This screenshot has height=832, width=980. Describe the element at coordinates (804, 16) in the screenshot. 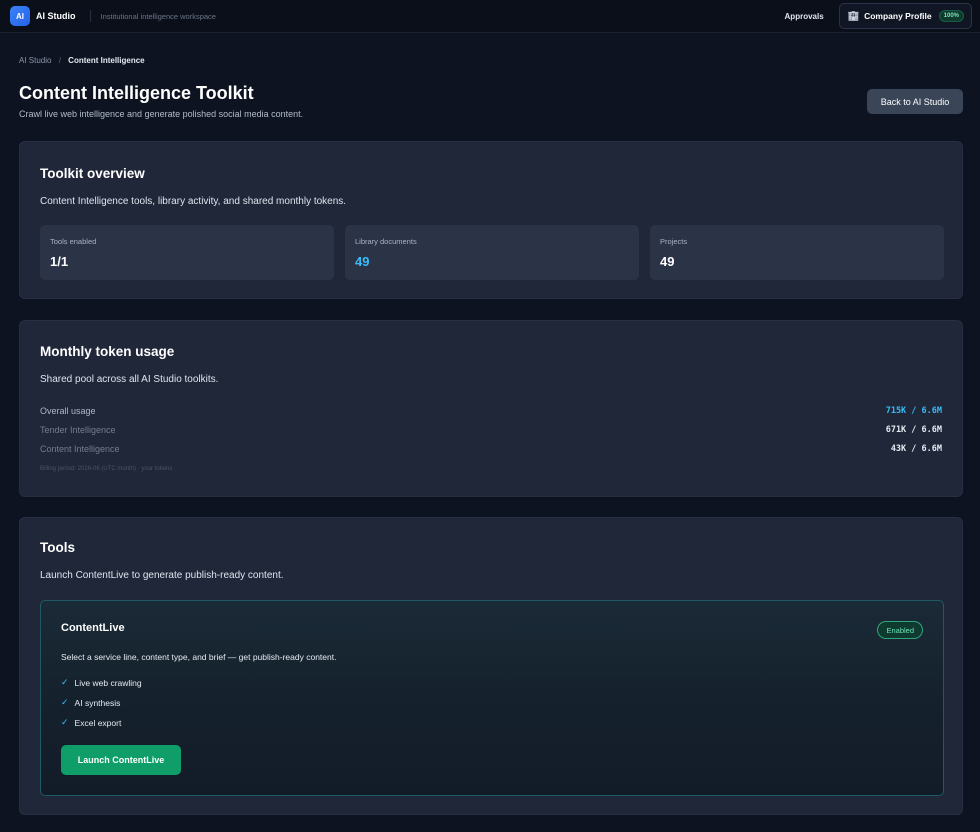

I see `approvals-link: Approvals` at that location.